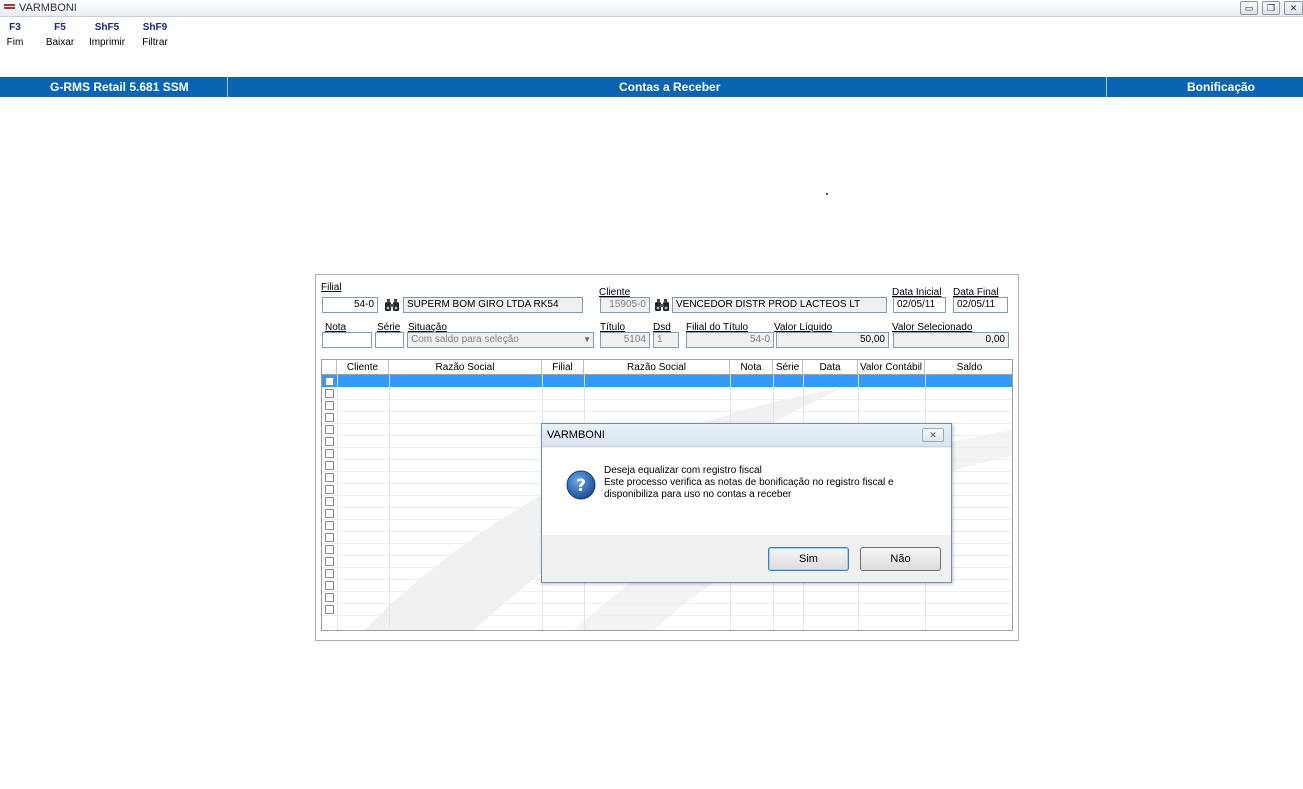 This screenshot has height=789, width=1303. I want to click on tool-key: ShF5, so click(107, 27).